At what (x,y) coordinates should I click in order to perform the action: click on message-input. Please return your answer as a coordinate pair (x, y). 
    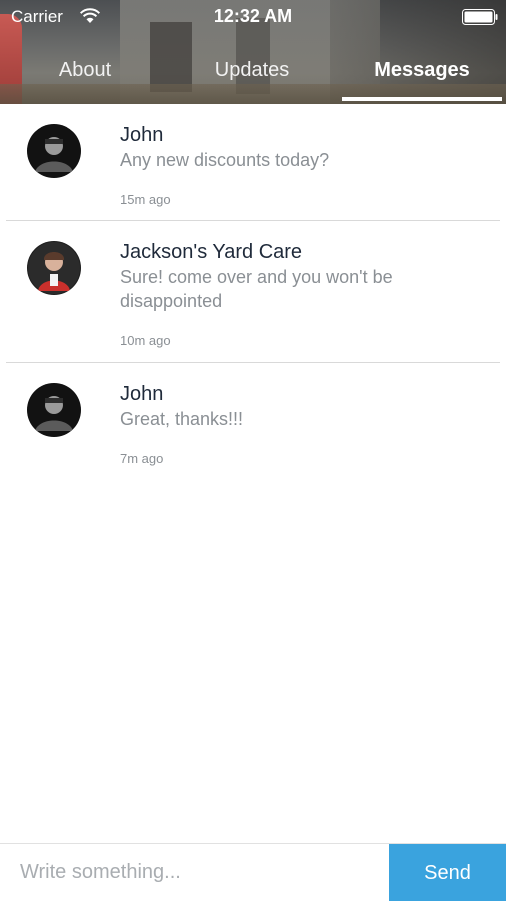
    Looking at the image, I should click on (194, 872).